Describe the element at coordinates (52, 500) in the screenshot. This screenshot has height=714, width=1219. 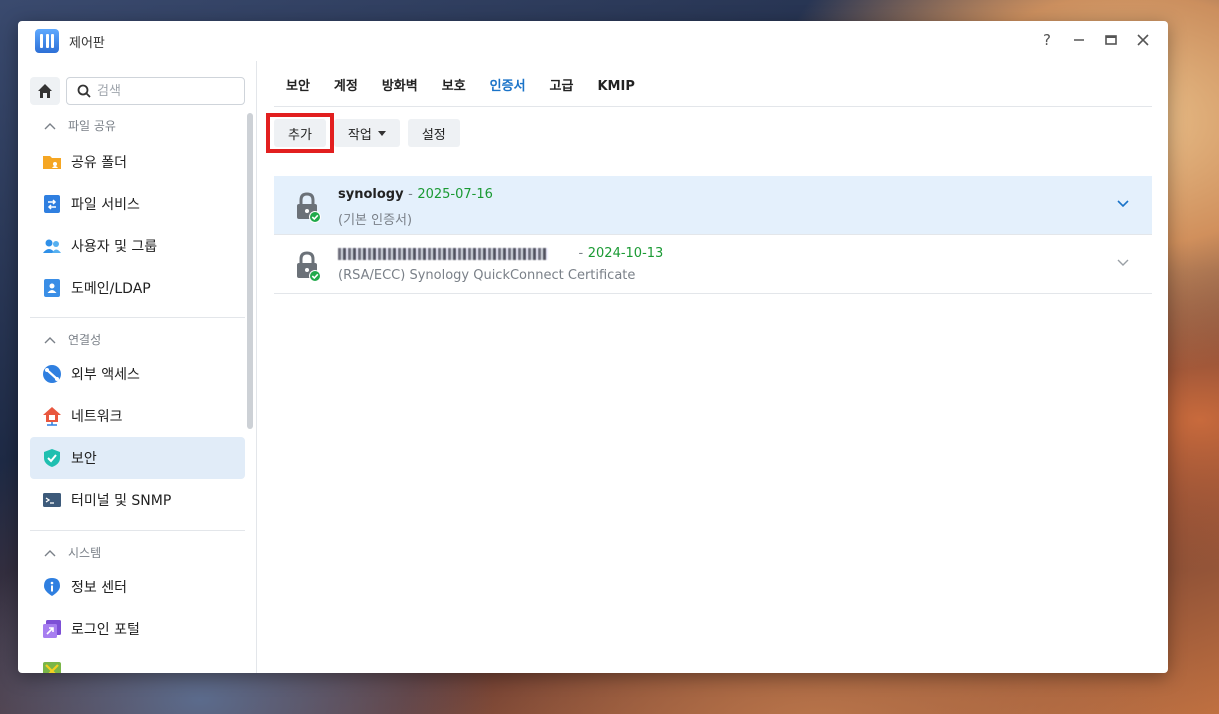
I see `terminal-icon` at that location.